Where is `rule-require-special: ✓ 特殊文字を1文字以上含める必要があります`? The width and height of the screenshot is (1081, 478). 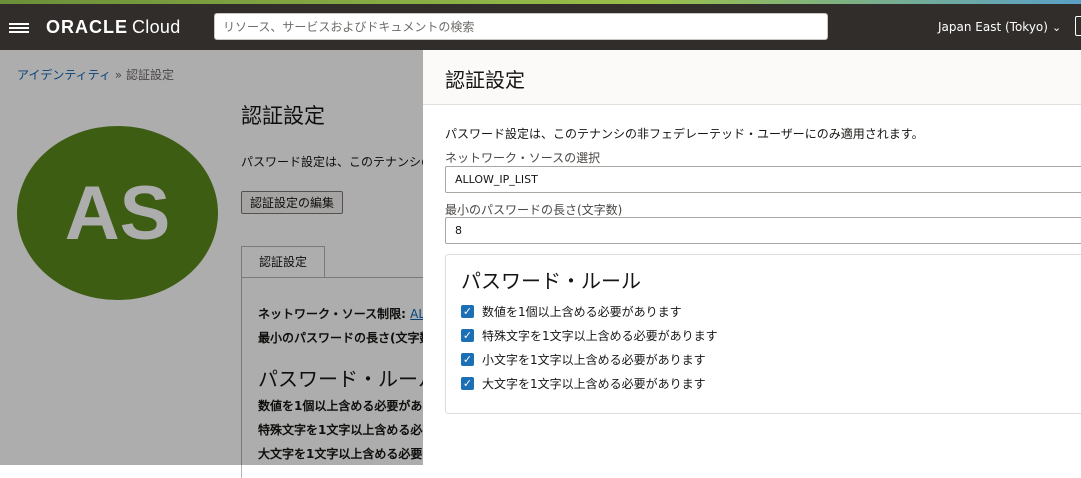
rule-require-special: ✓ 特殊文字を1文字以上含める必要があります is located at coordinates (589, 335).